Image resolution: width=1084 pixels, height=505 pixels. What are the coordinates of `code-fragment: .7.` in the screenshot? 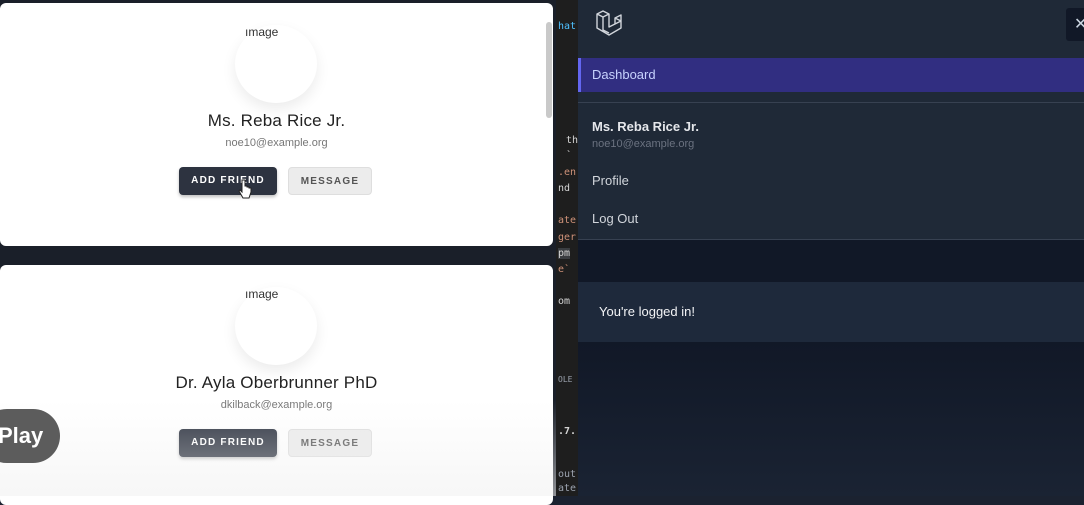 It's located at (567, 431).